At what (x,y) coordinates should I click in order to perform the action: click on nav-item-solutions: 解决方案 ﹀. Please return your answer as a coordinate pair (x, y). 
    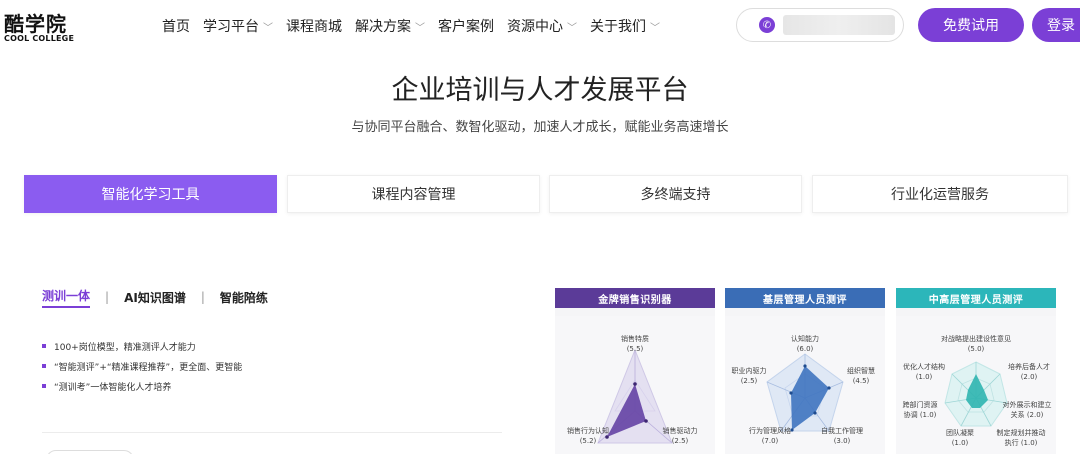
    Looking at the image, I should click on (390, 26).